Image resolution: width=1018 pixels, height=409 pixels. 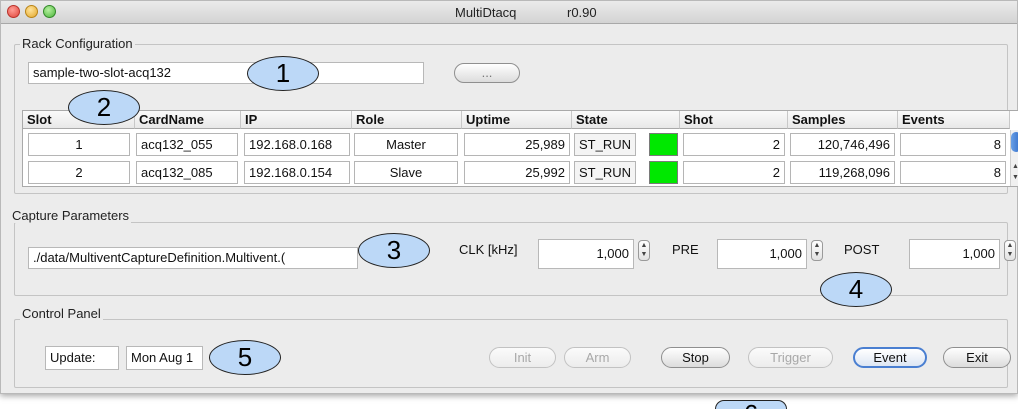 I want to click on clk-input: 1,000, so click(x=586, y=254).